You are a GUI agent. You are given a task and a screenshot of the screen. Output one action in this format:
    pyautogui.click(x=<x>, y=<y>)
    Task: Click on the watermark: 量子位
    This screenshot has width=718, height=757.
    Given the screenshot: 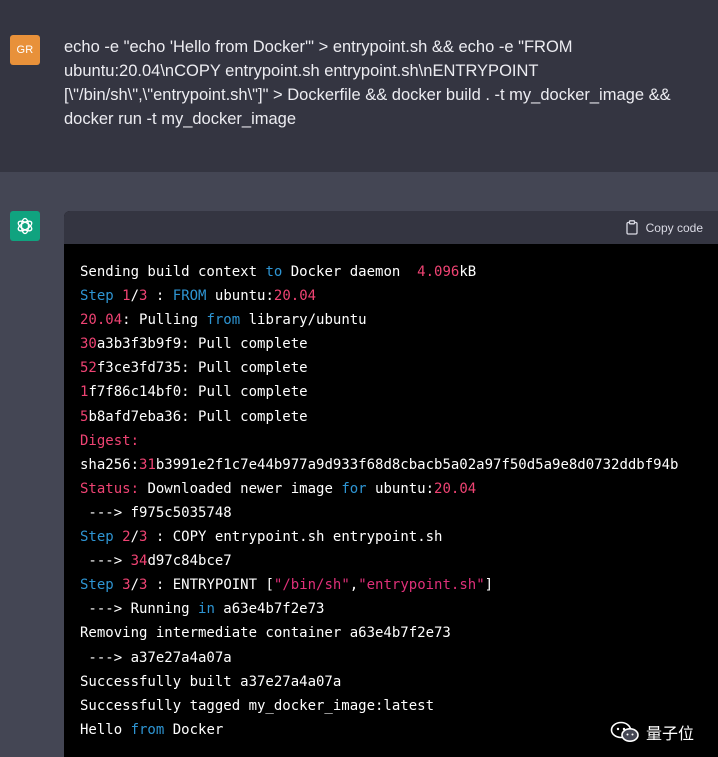 What is the action you would take?
    pyautogui.click(x=652, y=732)
    